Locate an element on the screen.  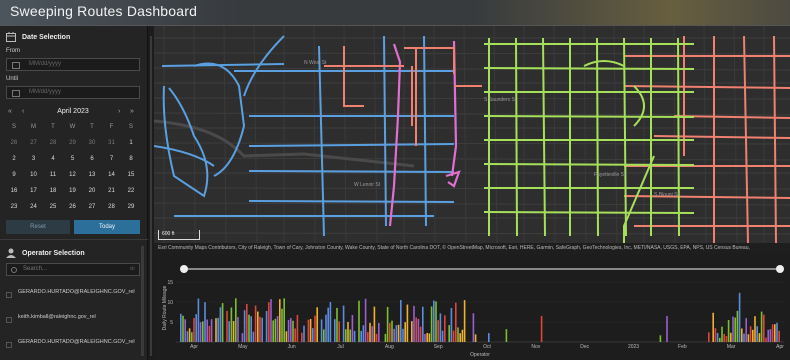
calendar-day: 30 is located at coordinates (92, 143).